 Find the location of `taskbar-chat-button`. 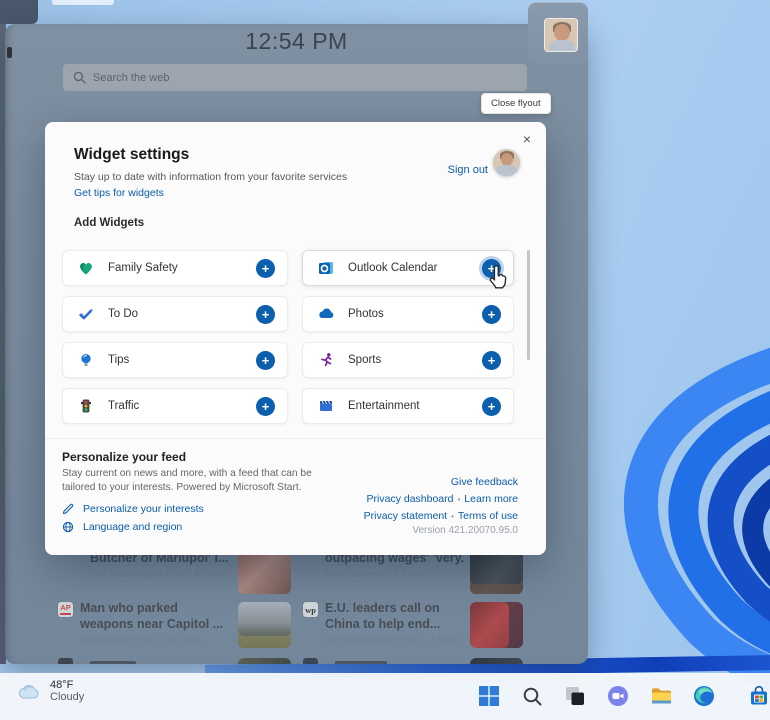

taskbar-chat-button is located at coordinates (618, 696).